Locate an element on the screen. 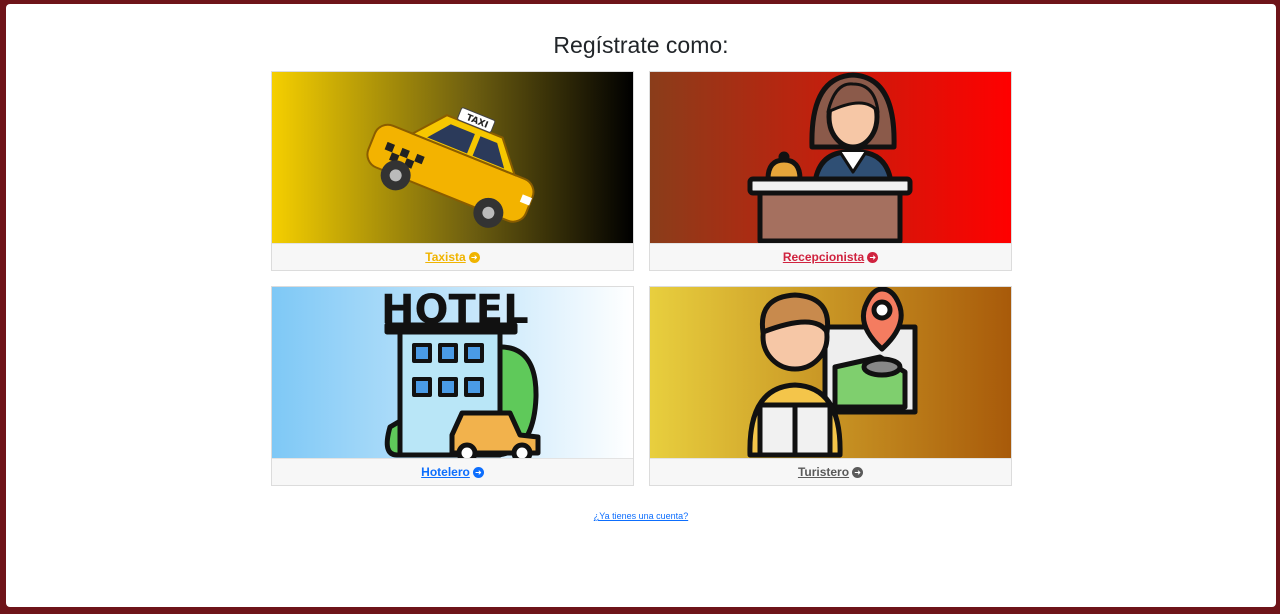 The image size is (1280, 614). receptionist-image is located at coordinates (830, 157).